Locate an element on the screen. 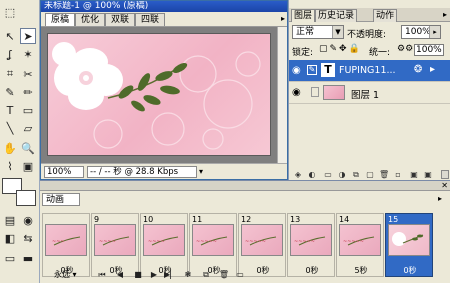 The image size is (450, 283). stop-icon: ■ is located at coordinates (138, 274).